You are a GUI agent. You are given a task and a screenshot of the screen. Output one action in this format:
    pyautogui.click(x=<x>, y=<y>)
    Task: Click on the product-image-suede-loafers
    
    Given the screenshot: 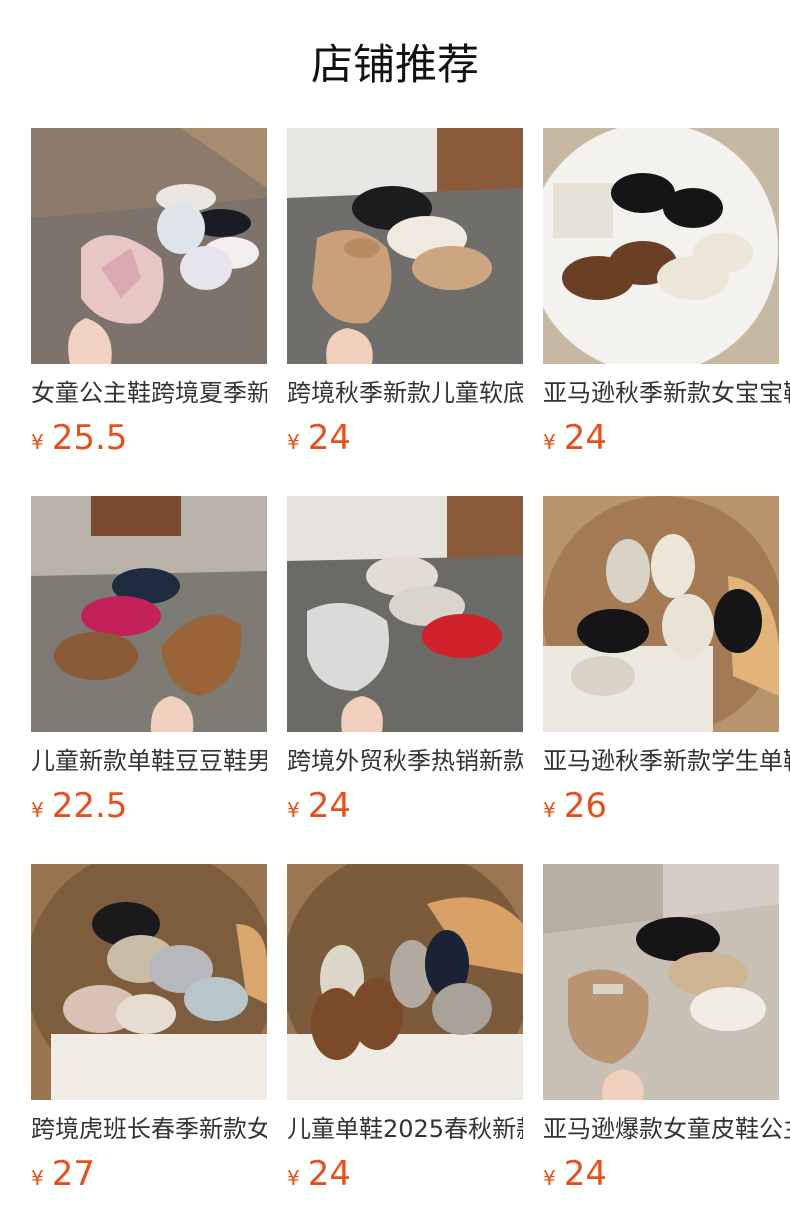 What is the action you would take?
    pyautogui.click(x=149, y=614)
    